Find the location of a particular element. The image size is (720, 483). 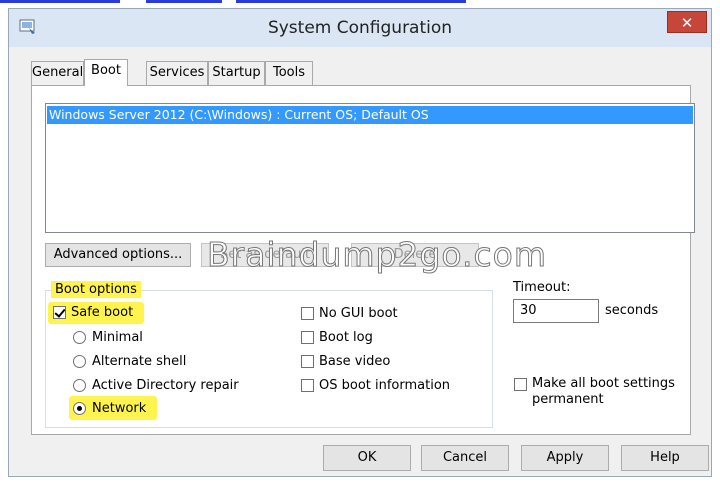

base-video-label: Base video is located at coordinates (355, 361).